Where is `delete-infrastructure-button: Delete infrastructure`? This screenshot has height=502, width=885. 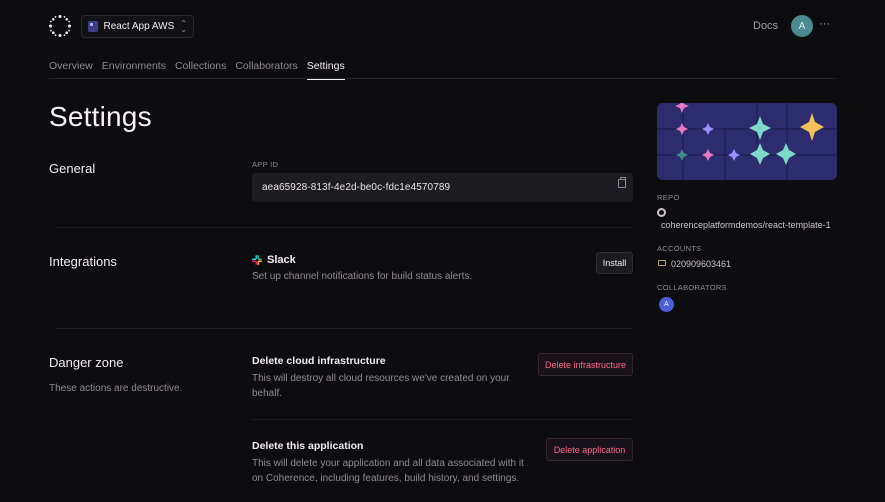 delete-infrastructure-button: Delete infrastructure is located at coordinates (585, 364).